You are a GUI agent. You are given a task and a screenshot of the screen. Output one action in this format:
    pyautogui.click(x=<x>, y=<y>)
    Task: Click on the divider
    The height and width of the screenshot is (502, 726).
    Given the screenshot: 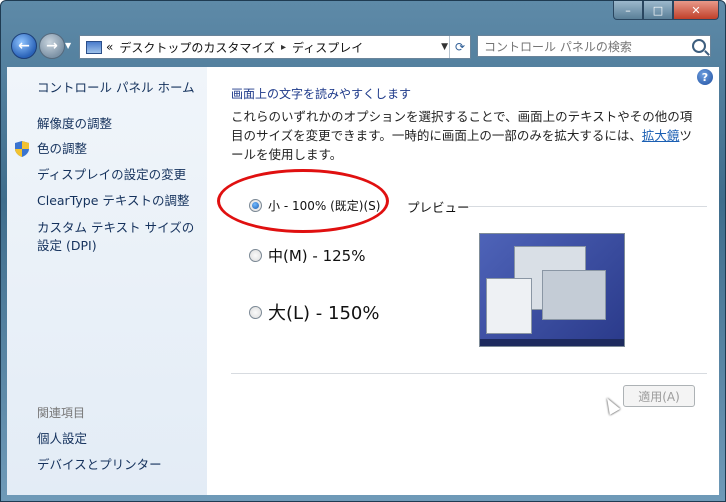 What is the action you would take?
    pyautogui.click(x=469, y=373)
    